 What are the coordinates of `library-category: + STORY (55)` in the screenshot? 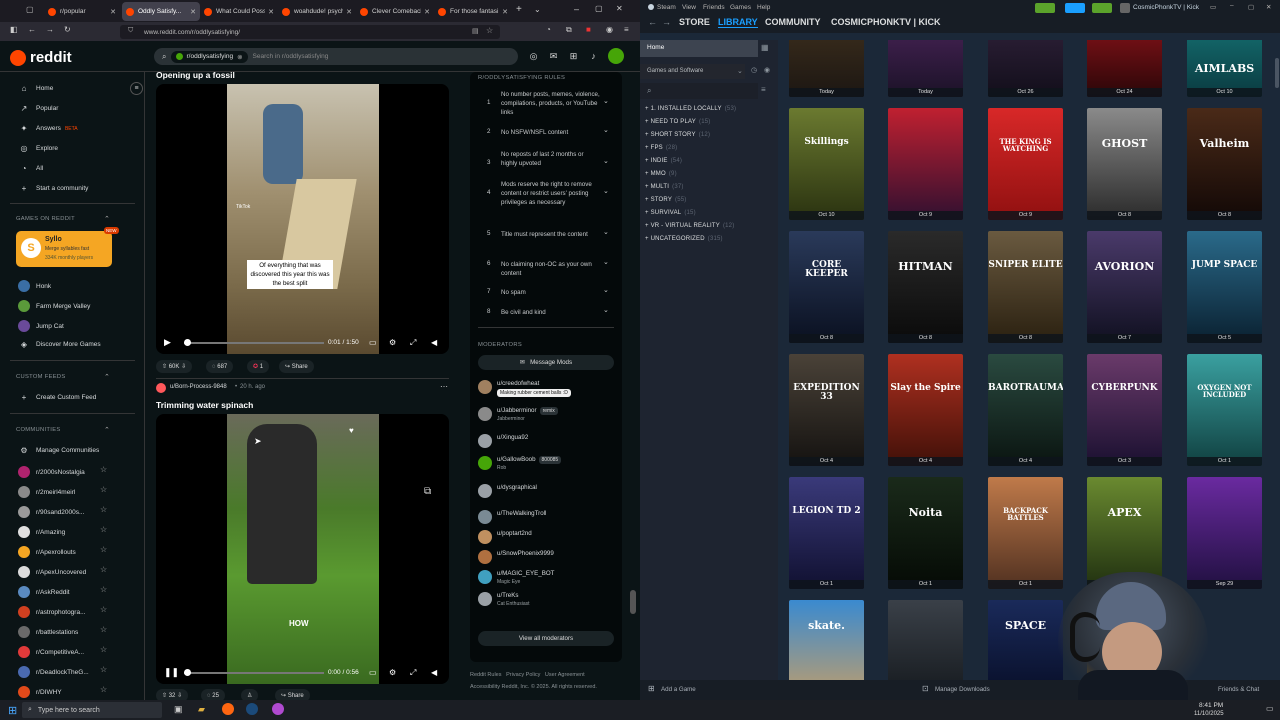 It's located at (666, 200).